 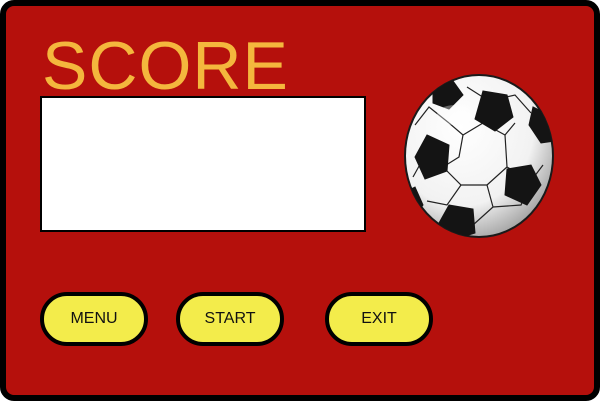 What do you see at coordinates (165, 66) in the screenshot?
I see `score-title: SCORE` at bounding box center [165, 66].